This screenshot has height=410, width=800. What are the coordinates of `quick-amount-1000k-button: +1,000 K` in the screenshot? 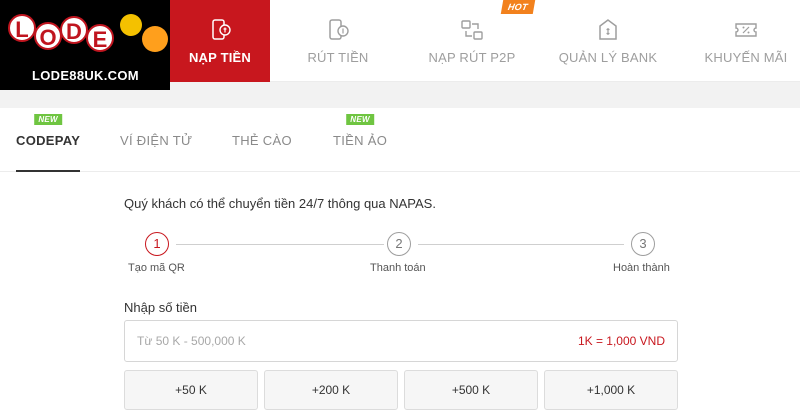 It's located at (611, 390).